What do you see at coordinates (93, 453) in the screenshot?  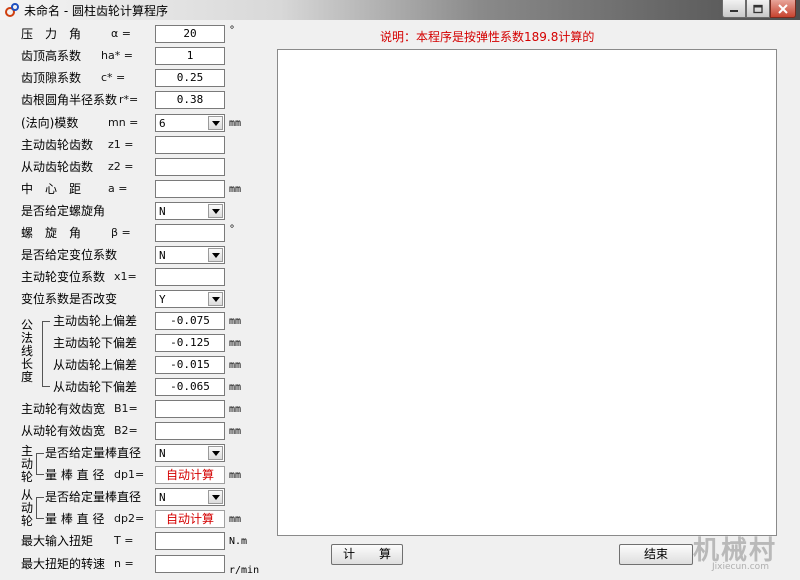 I see `driving-rod-given-label: 是否给定量棒直径` at bounding box center [93, 453].